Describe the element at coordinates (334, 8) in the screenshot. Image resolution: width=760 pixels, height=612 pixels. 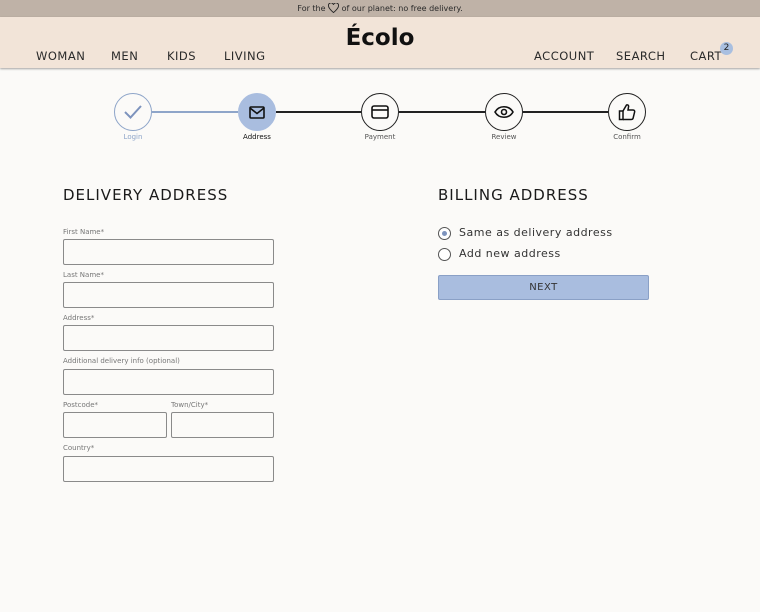
I see `heart-icon` at that location.